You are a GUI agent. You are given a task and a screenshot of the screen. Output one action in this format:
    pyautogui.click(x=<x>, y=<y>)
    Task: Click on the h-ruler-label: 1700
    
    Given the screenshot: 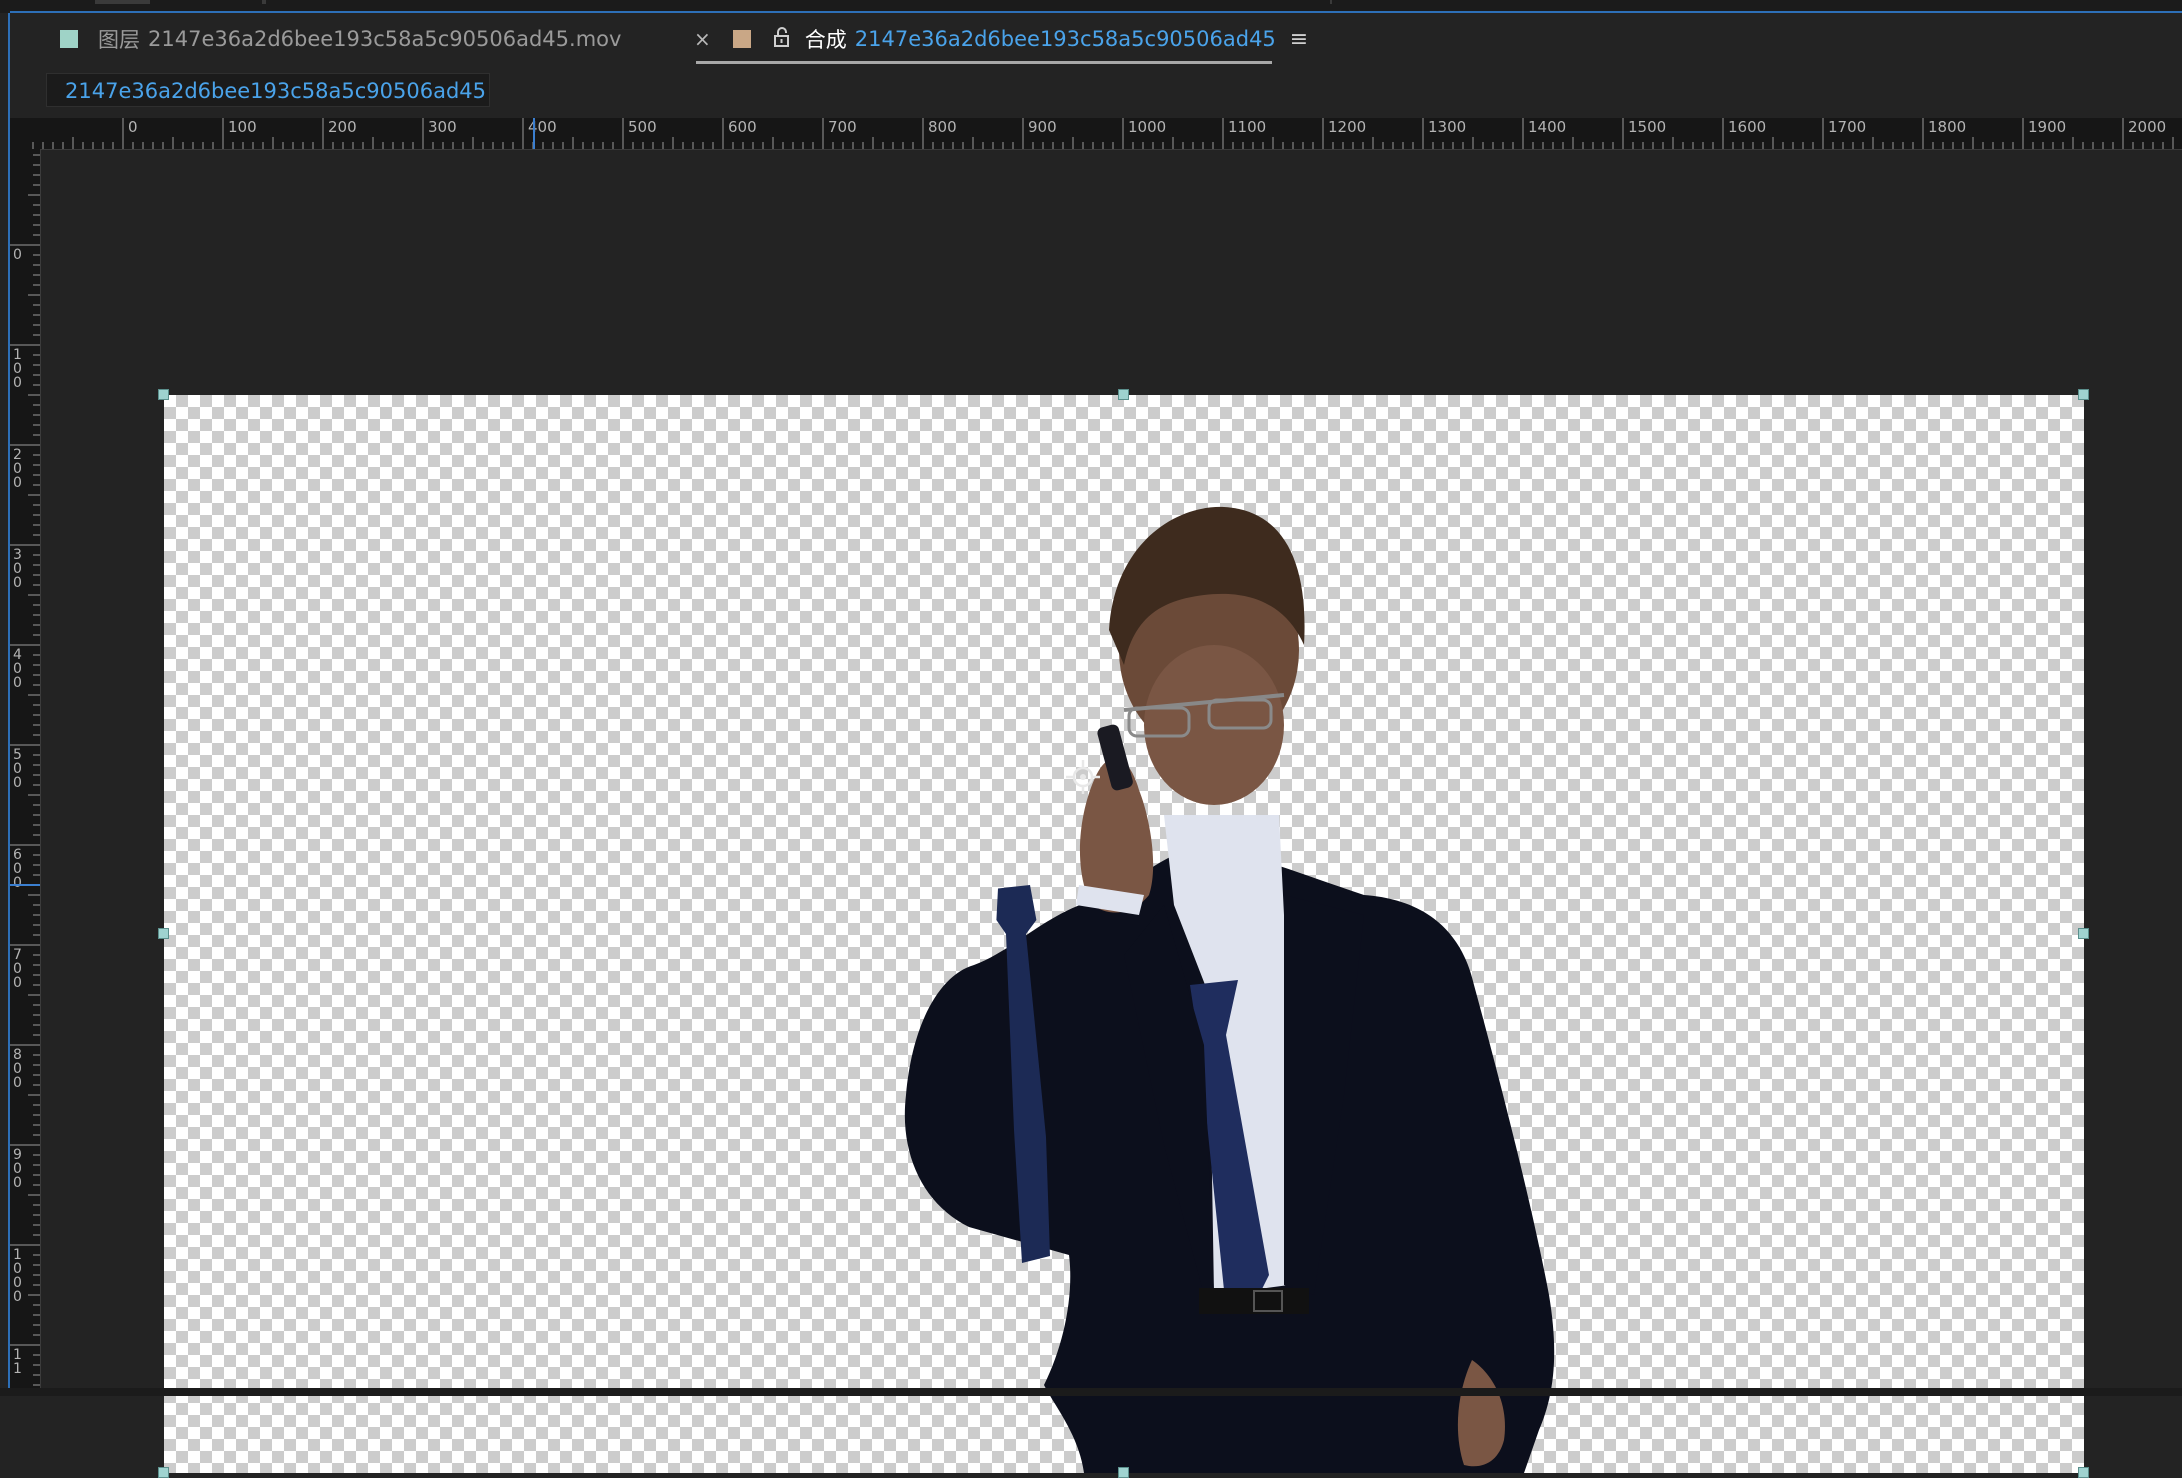 What is the action you would take?
    pyautogui.click(x=1847, y=127)
    